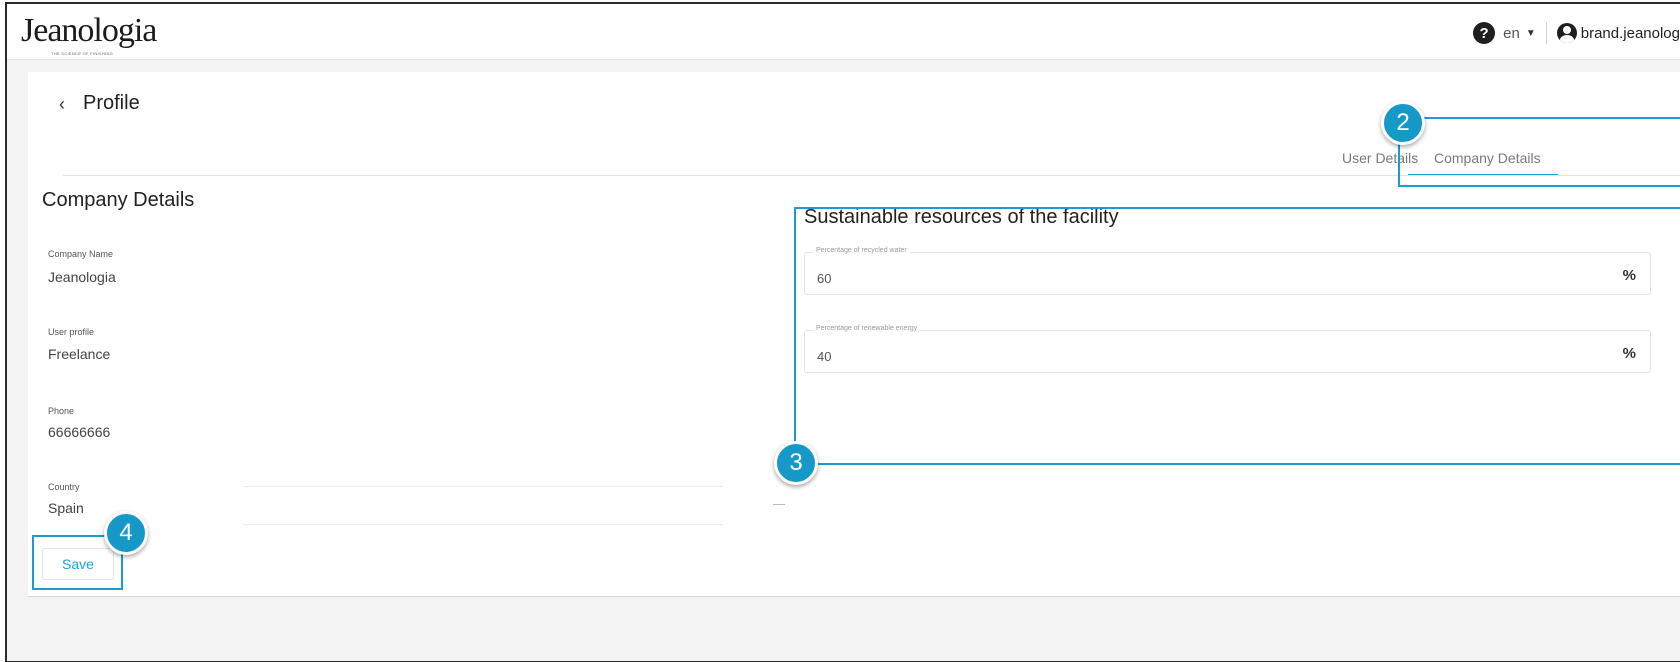 The width and height of the screenshot is (1680, 662). I want to click on language-selector: en ▼, so click(1519, 33).